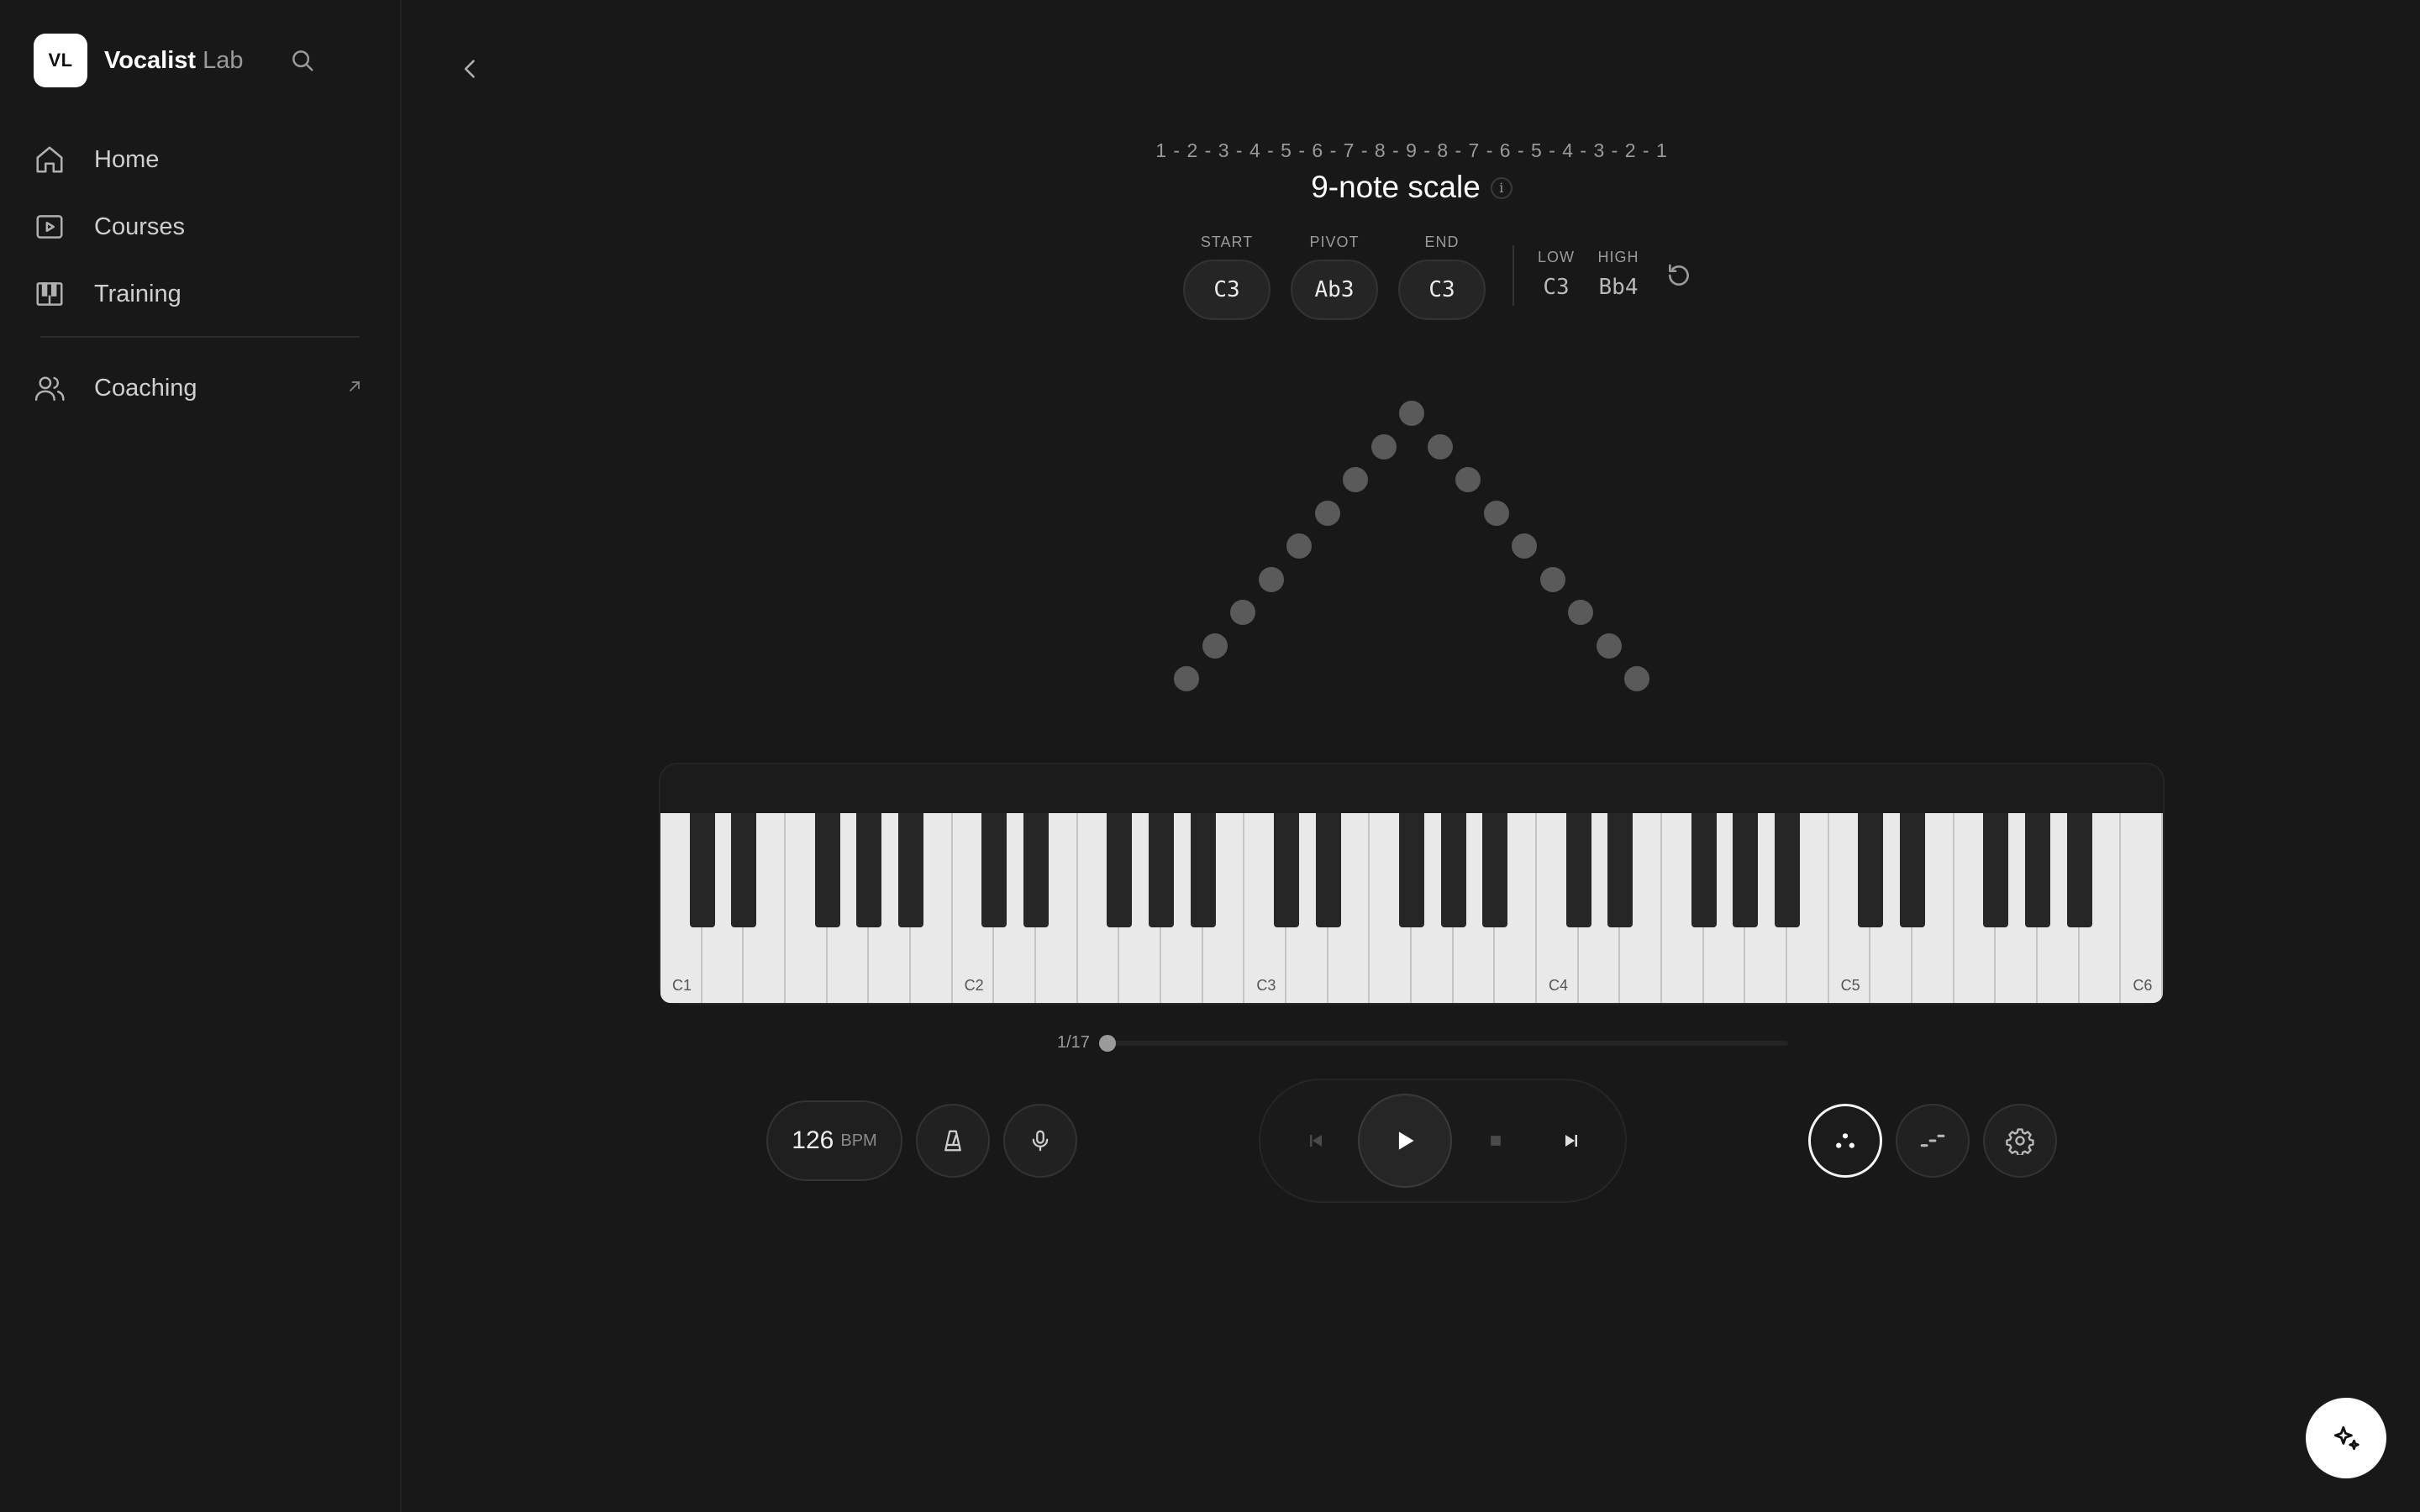 The image size is (2420, 1512). Describe the element at coordinates (58, 294) in the screenshot. I see `piano-icon` at that location.